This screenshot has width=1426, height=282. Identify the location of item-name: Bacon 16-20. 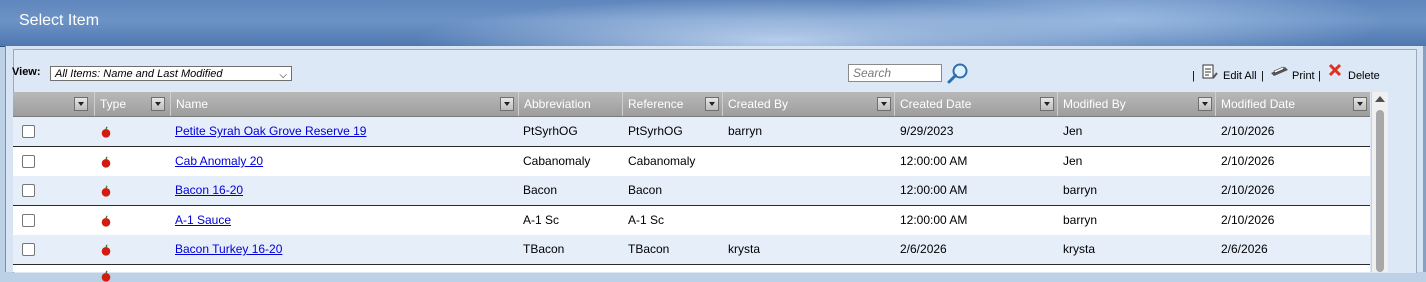
(209, 190).